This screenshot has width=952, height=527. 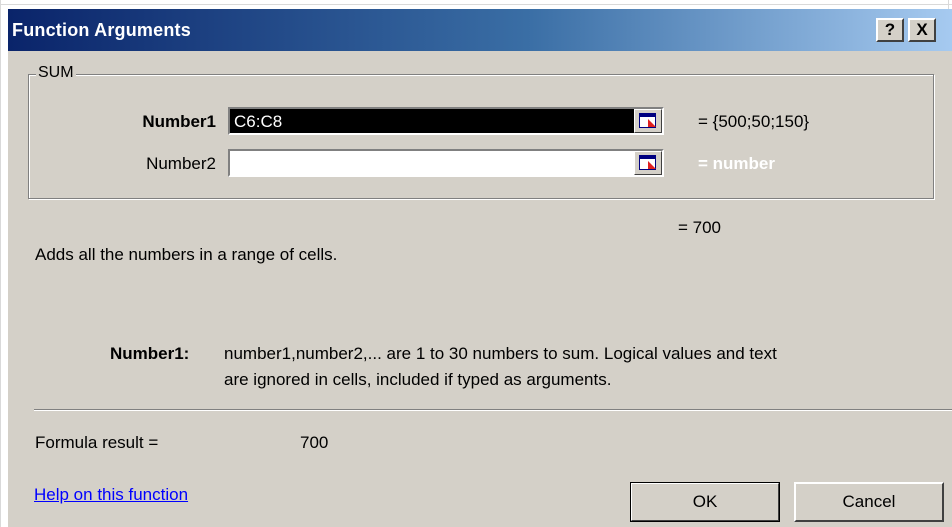 I want to click on formula-result-value: 700, so click(x=314, y=442).